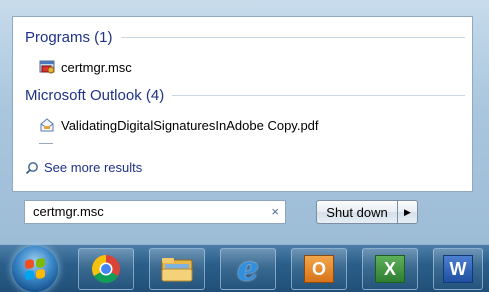 The image size is (489, 292). Describe the element at coordinates (68, 211) in the screenshot. I see `search-input-value: certmgr.msc` at that location.